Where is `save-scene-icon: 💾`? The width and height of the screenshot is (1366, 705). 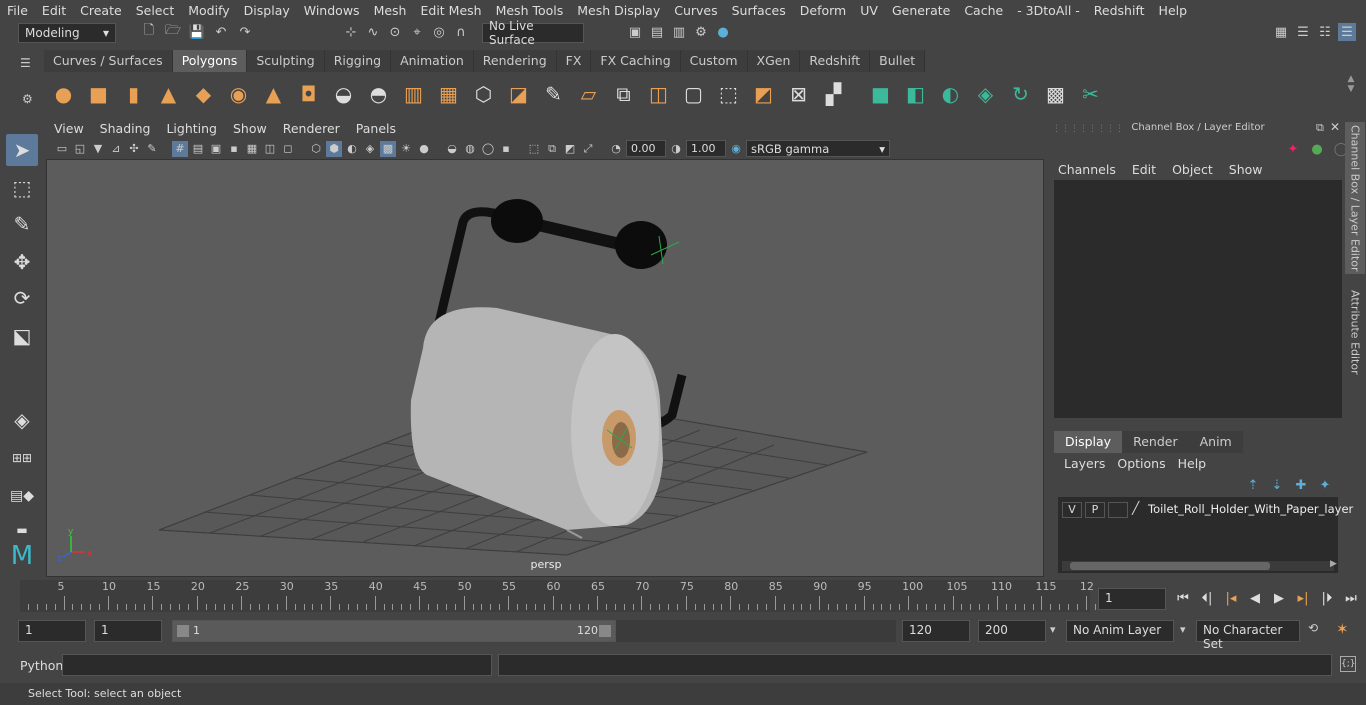 save-scene-icon: 💾 is located at coordinates (197, 32).